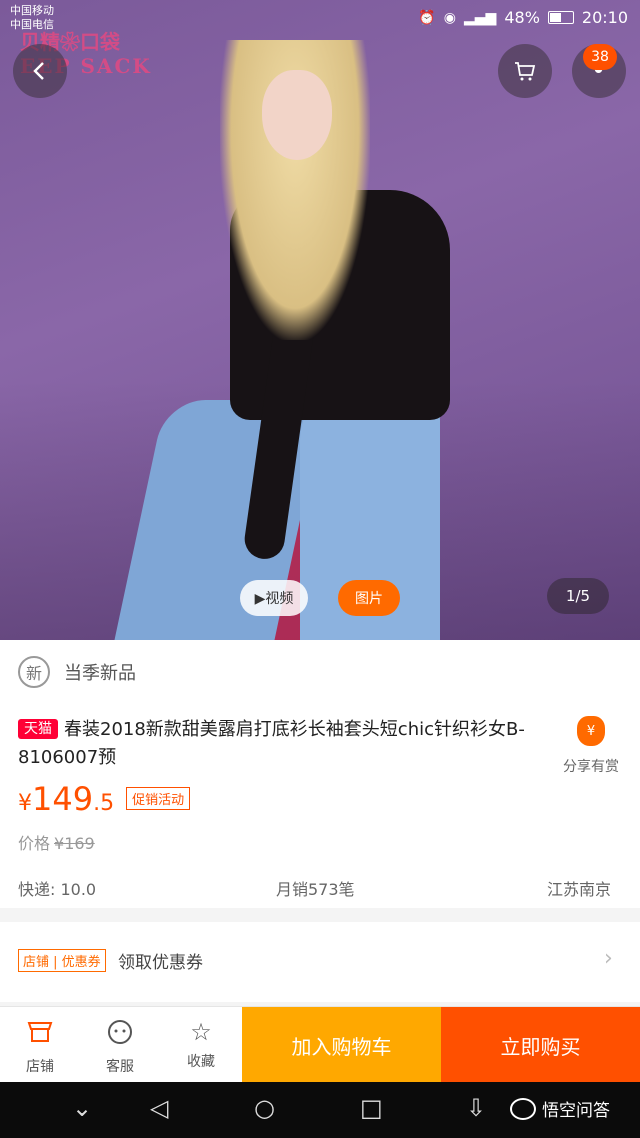 This screenshot has height=1138, width=640. Describe the element at coordinates (104, 799) in the screenshot. I see `price: ¥ 149 .5 促销活动` at that location.